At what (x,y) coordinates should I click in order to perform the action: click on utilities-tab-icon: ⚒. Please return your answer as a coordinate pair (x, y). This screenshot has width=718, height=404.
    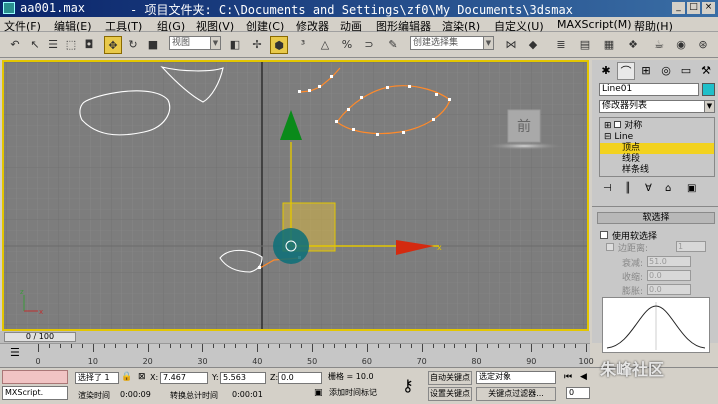
    Looking at the image, I should click on (706, 71).